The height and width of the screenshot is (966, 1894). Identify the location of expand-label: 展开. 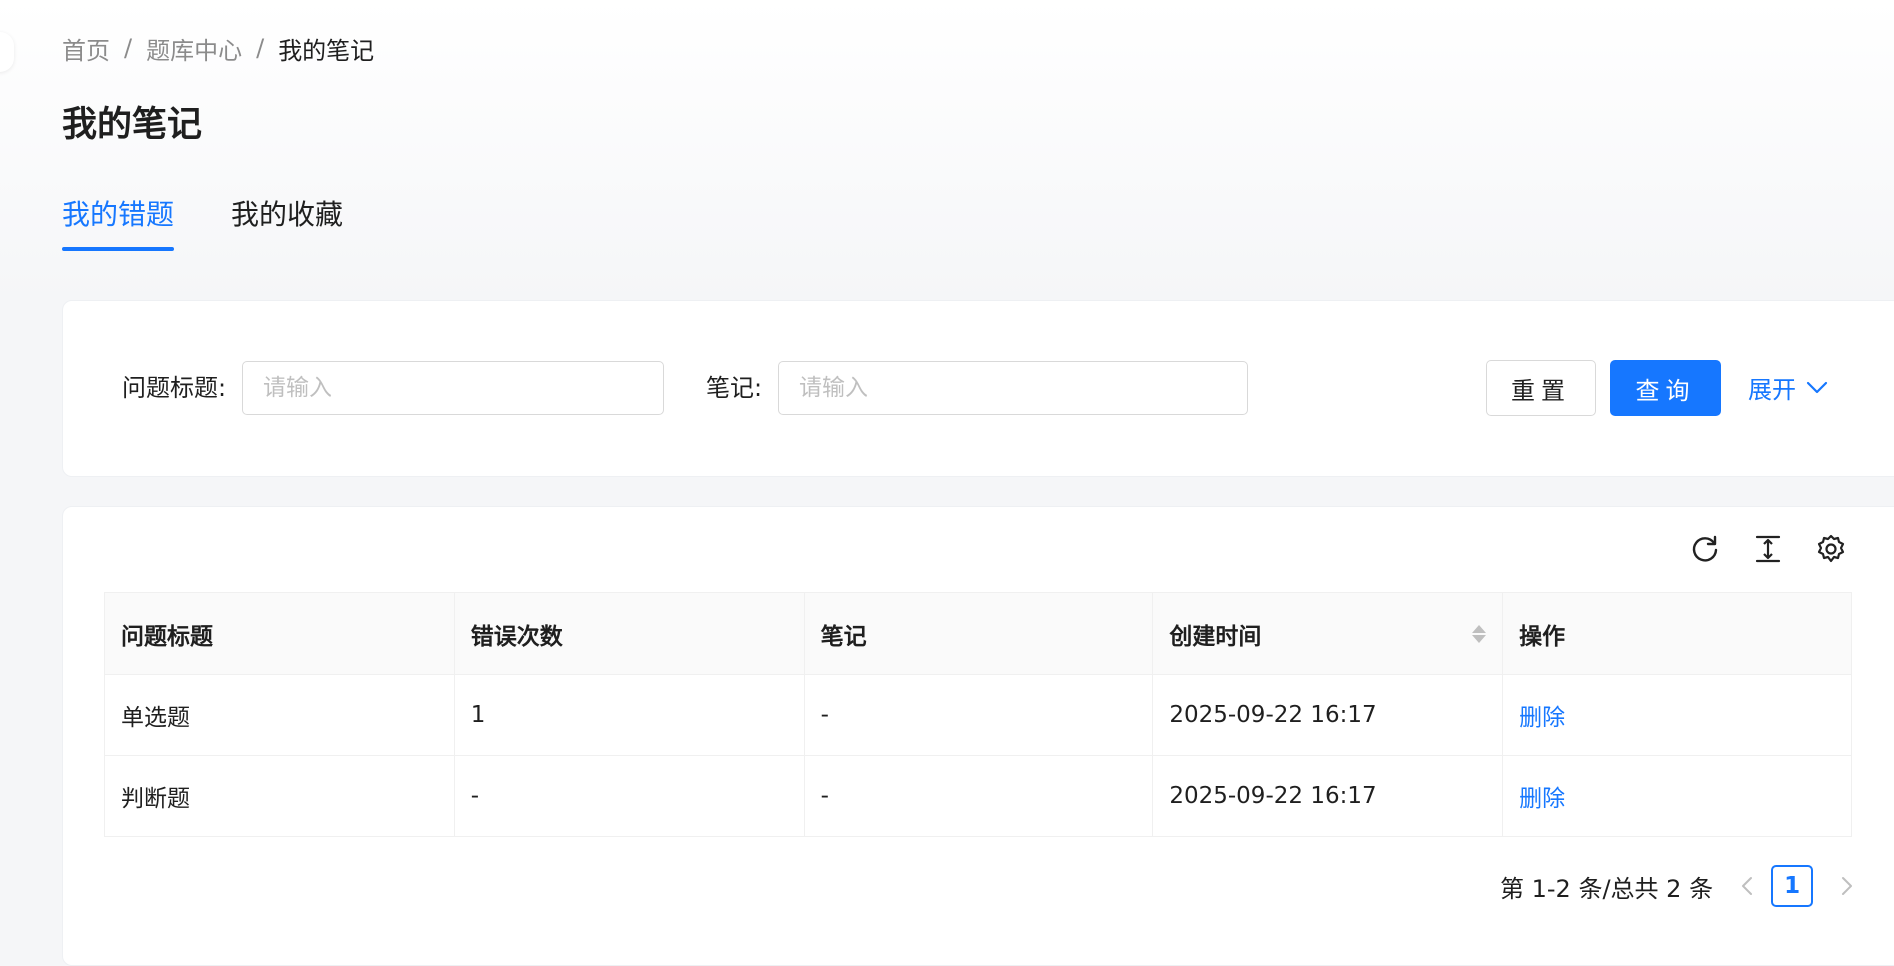
(1772, 390).